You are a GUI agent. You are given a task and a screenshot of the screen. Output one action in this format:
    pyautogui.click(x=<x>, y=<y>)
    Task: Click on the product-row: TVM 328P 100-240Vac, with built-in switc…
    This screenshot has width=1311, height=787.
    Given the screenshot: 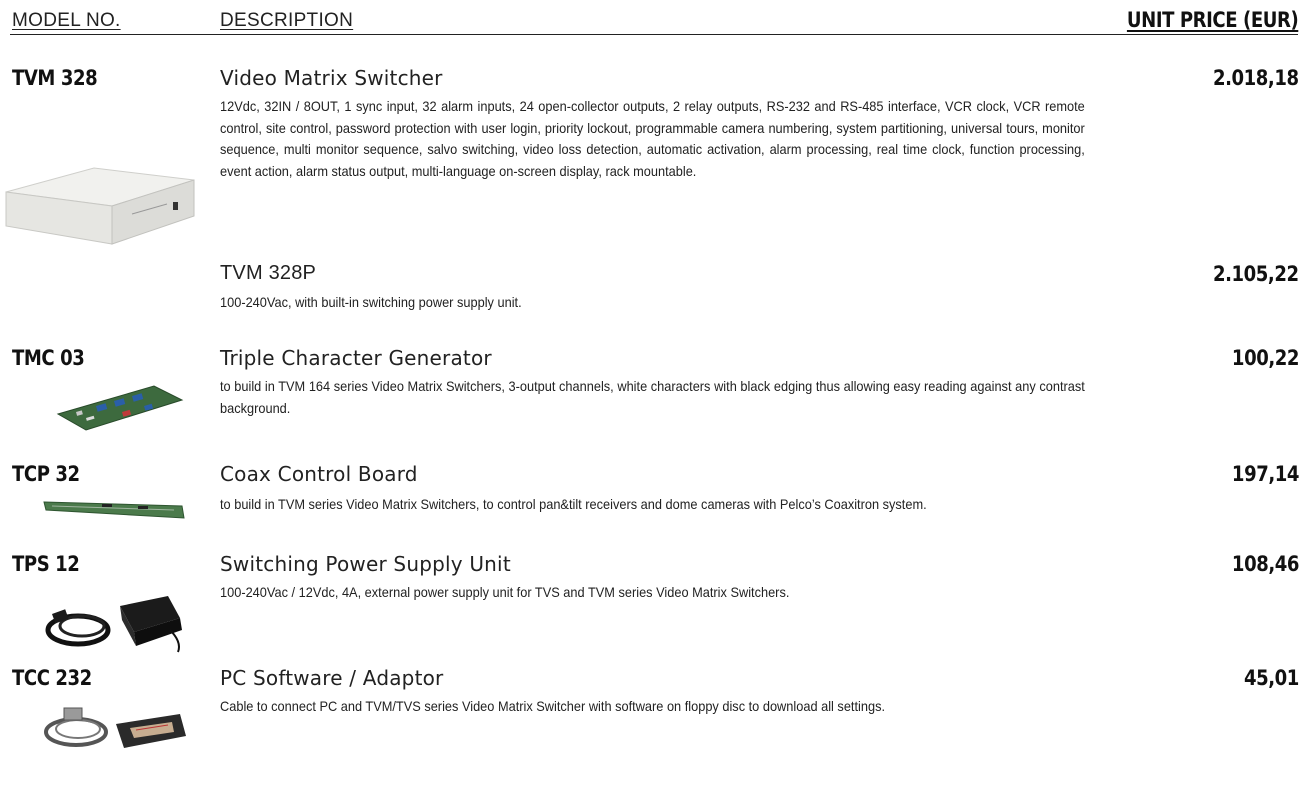 What is the action you would take?
    pyautogui.click(x=655, y=292)
    